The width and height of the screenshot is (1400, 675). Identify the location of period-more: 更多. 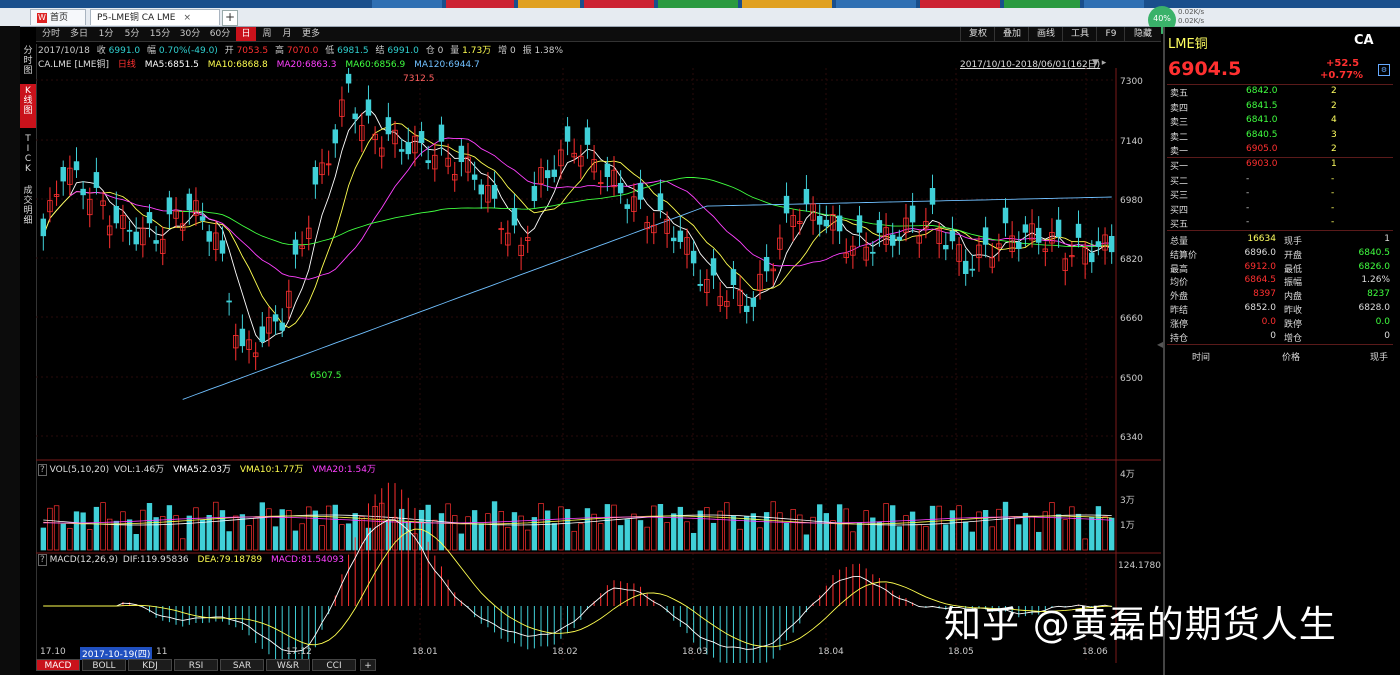
(311, 34).